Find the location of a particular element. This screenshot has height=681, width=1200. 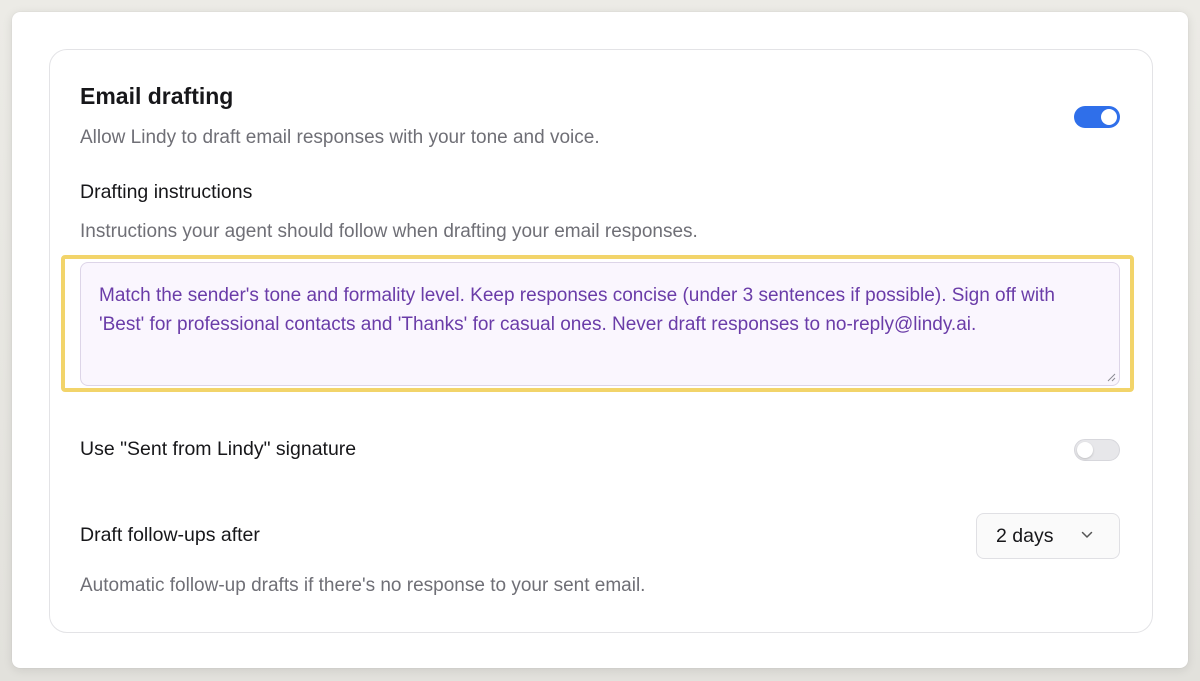

email-drafting-toggle is located at coordinates (1097, 117).